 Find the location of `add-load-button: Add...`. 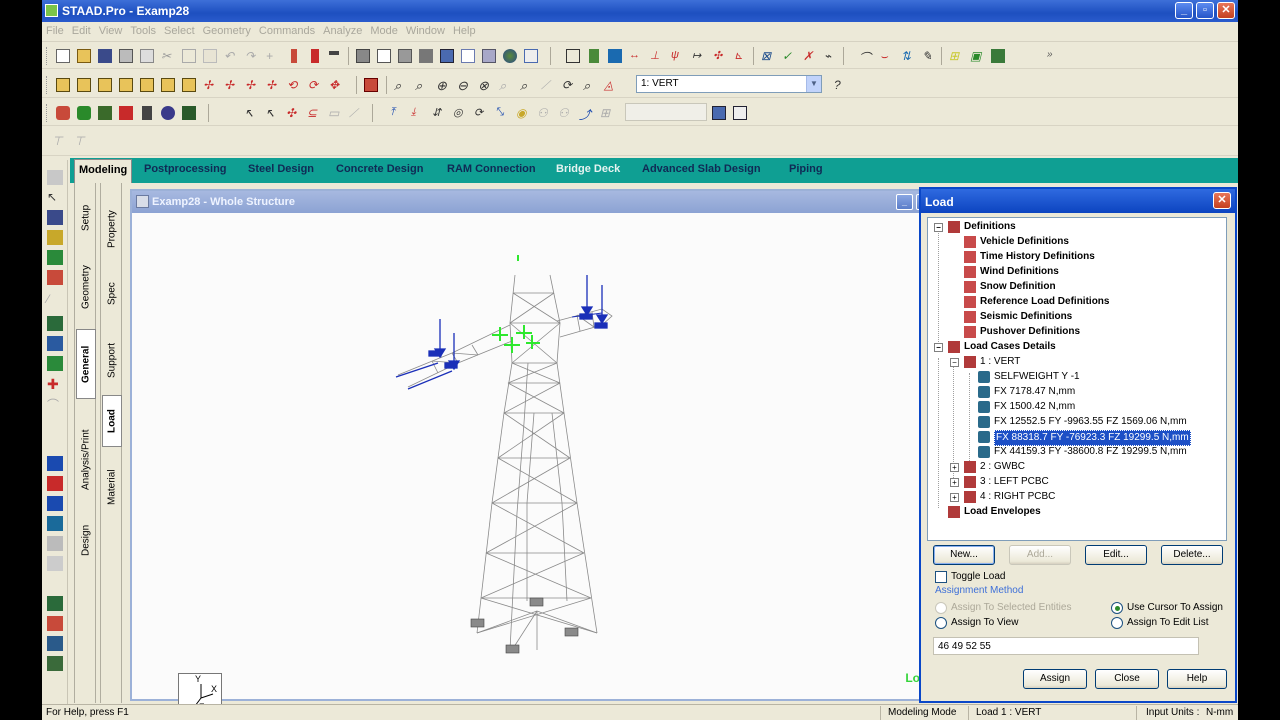

add-load-button: Add... is located at coordinates (1040, 555).